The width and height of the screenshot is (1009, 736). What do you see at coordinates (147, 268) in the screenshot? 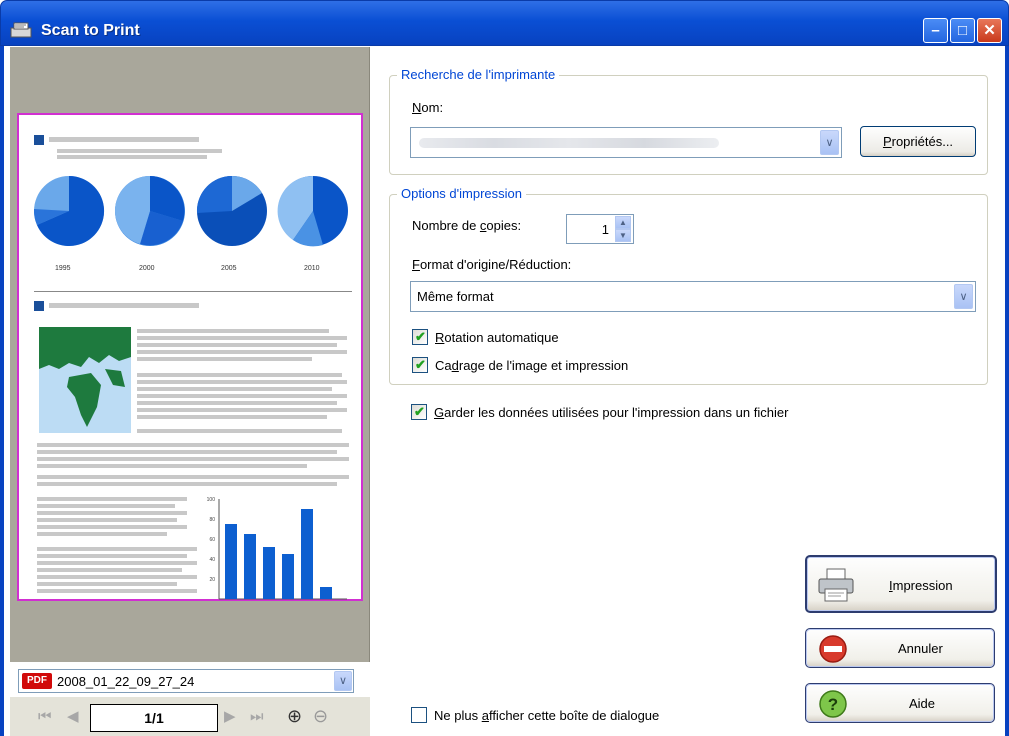
I see `pie-label: 2000` at bounding box center [147, 268].